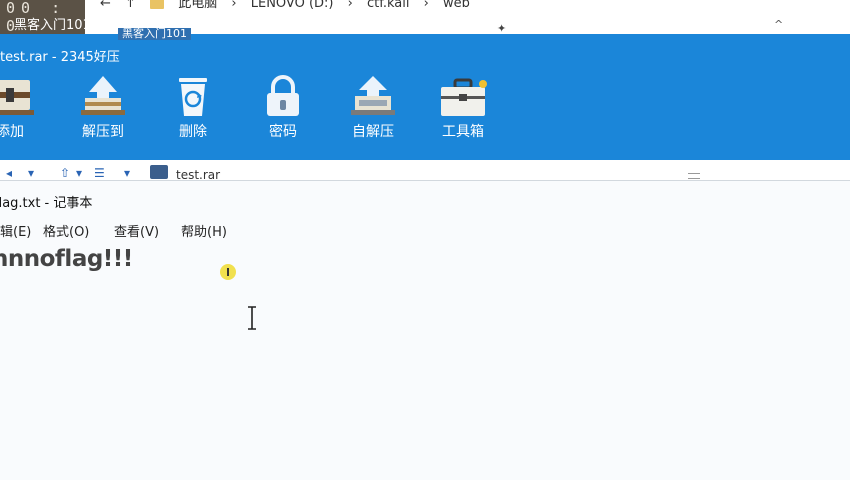  I want to click on chevron-up-icon: ^, so click(778, 24).